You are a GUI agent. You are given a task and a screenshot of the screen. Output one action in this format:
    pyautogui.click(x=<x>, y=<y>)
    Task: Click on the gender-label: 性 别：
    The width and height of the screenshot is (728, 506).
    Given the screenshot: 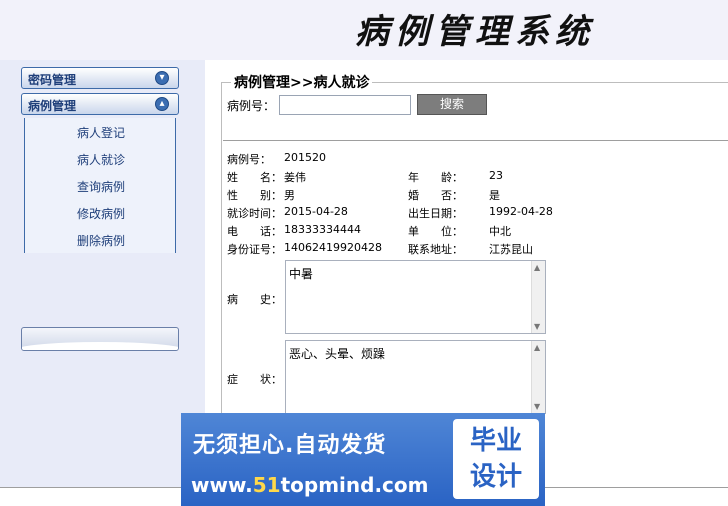 What is the action you would take?
    pyautogui.click(x=254, y=195)
    